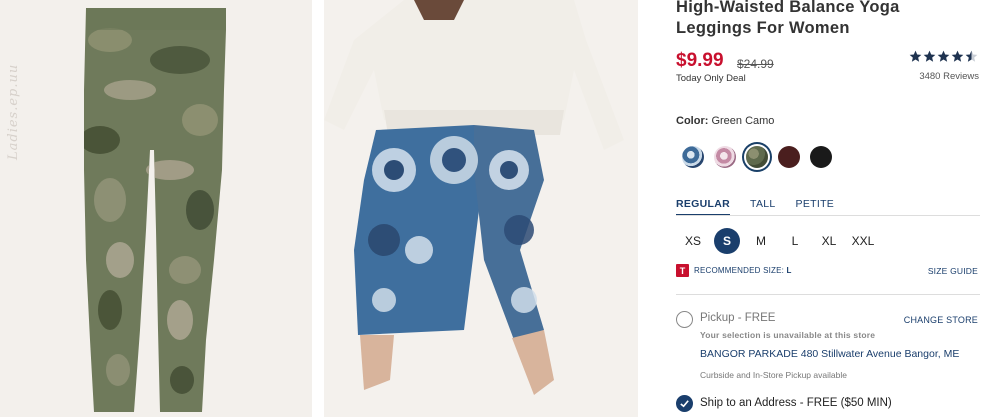 This screenshot has height=417, width=999. Describe the element at coordinates (682, 270) in the screenshot. I see `true-fit-icon: T` at that location.